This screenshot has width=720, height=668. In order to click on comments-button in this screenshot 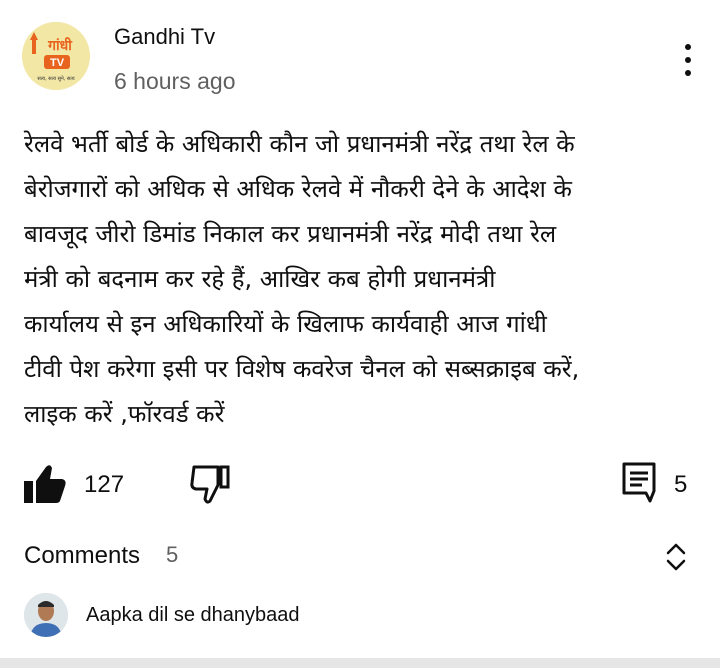, I will do `click(640, 482)`.